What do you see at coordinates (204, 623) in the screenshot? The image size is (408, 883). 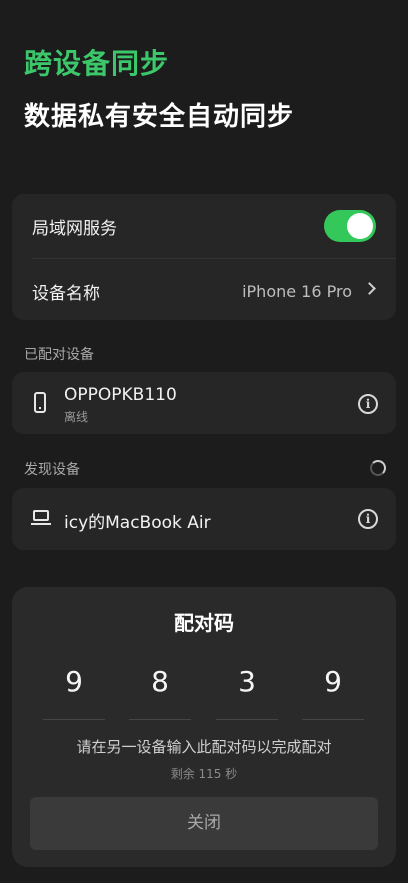 I see `sheet-title: 配对码` at bounding box center [204, 623].